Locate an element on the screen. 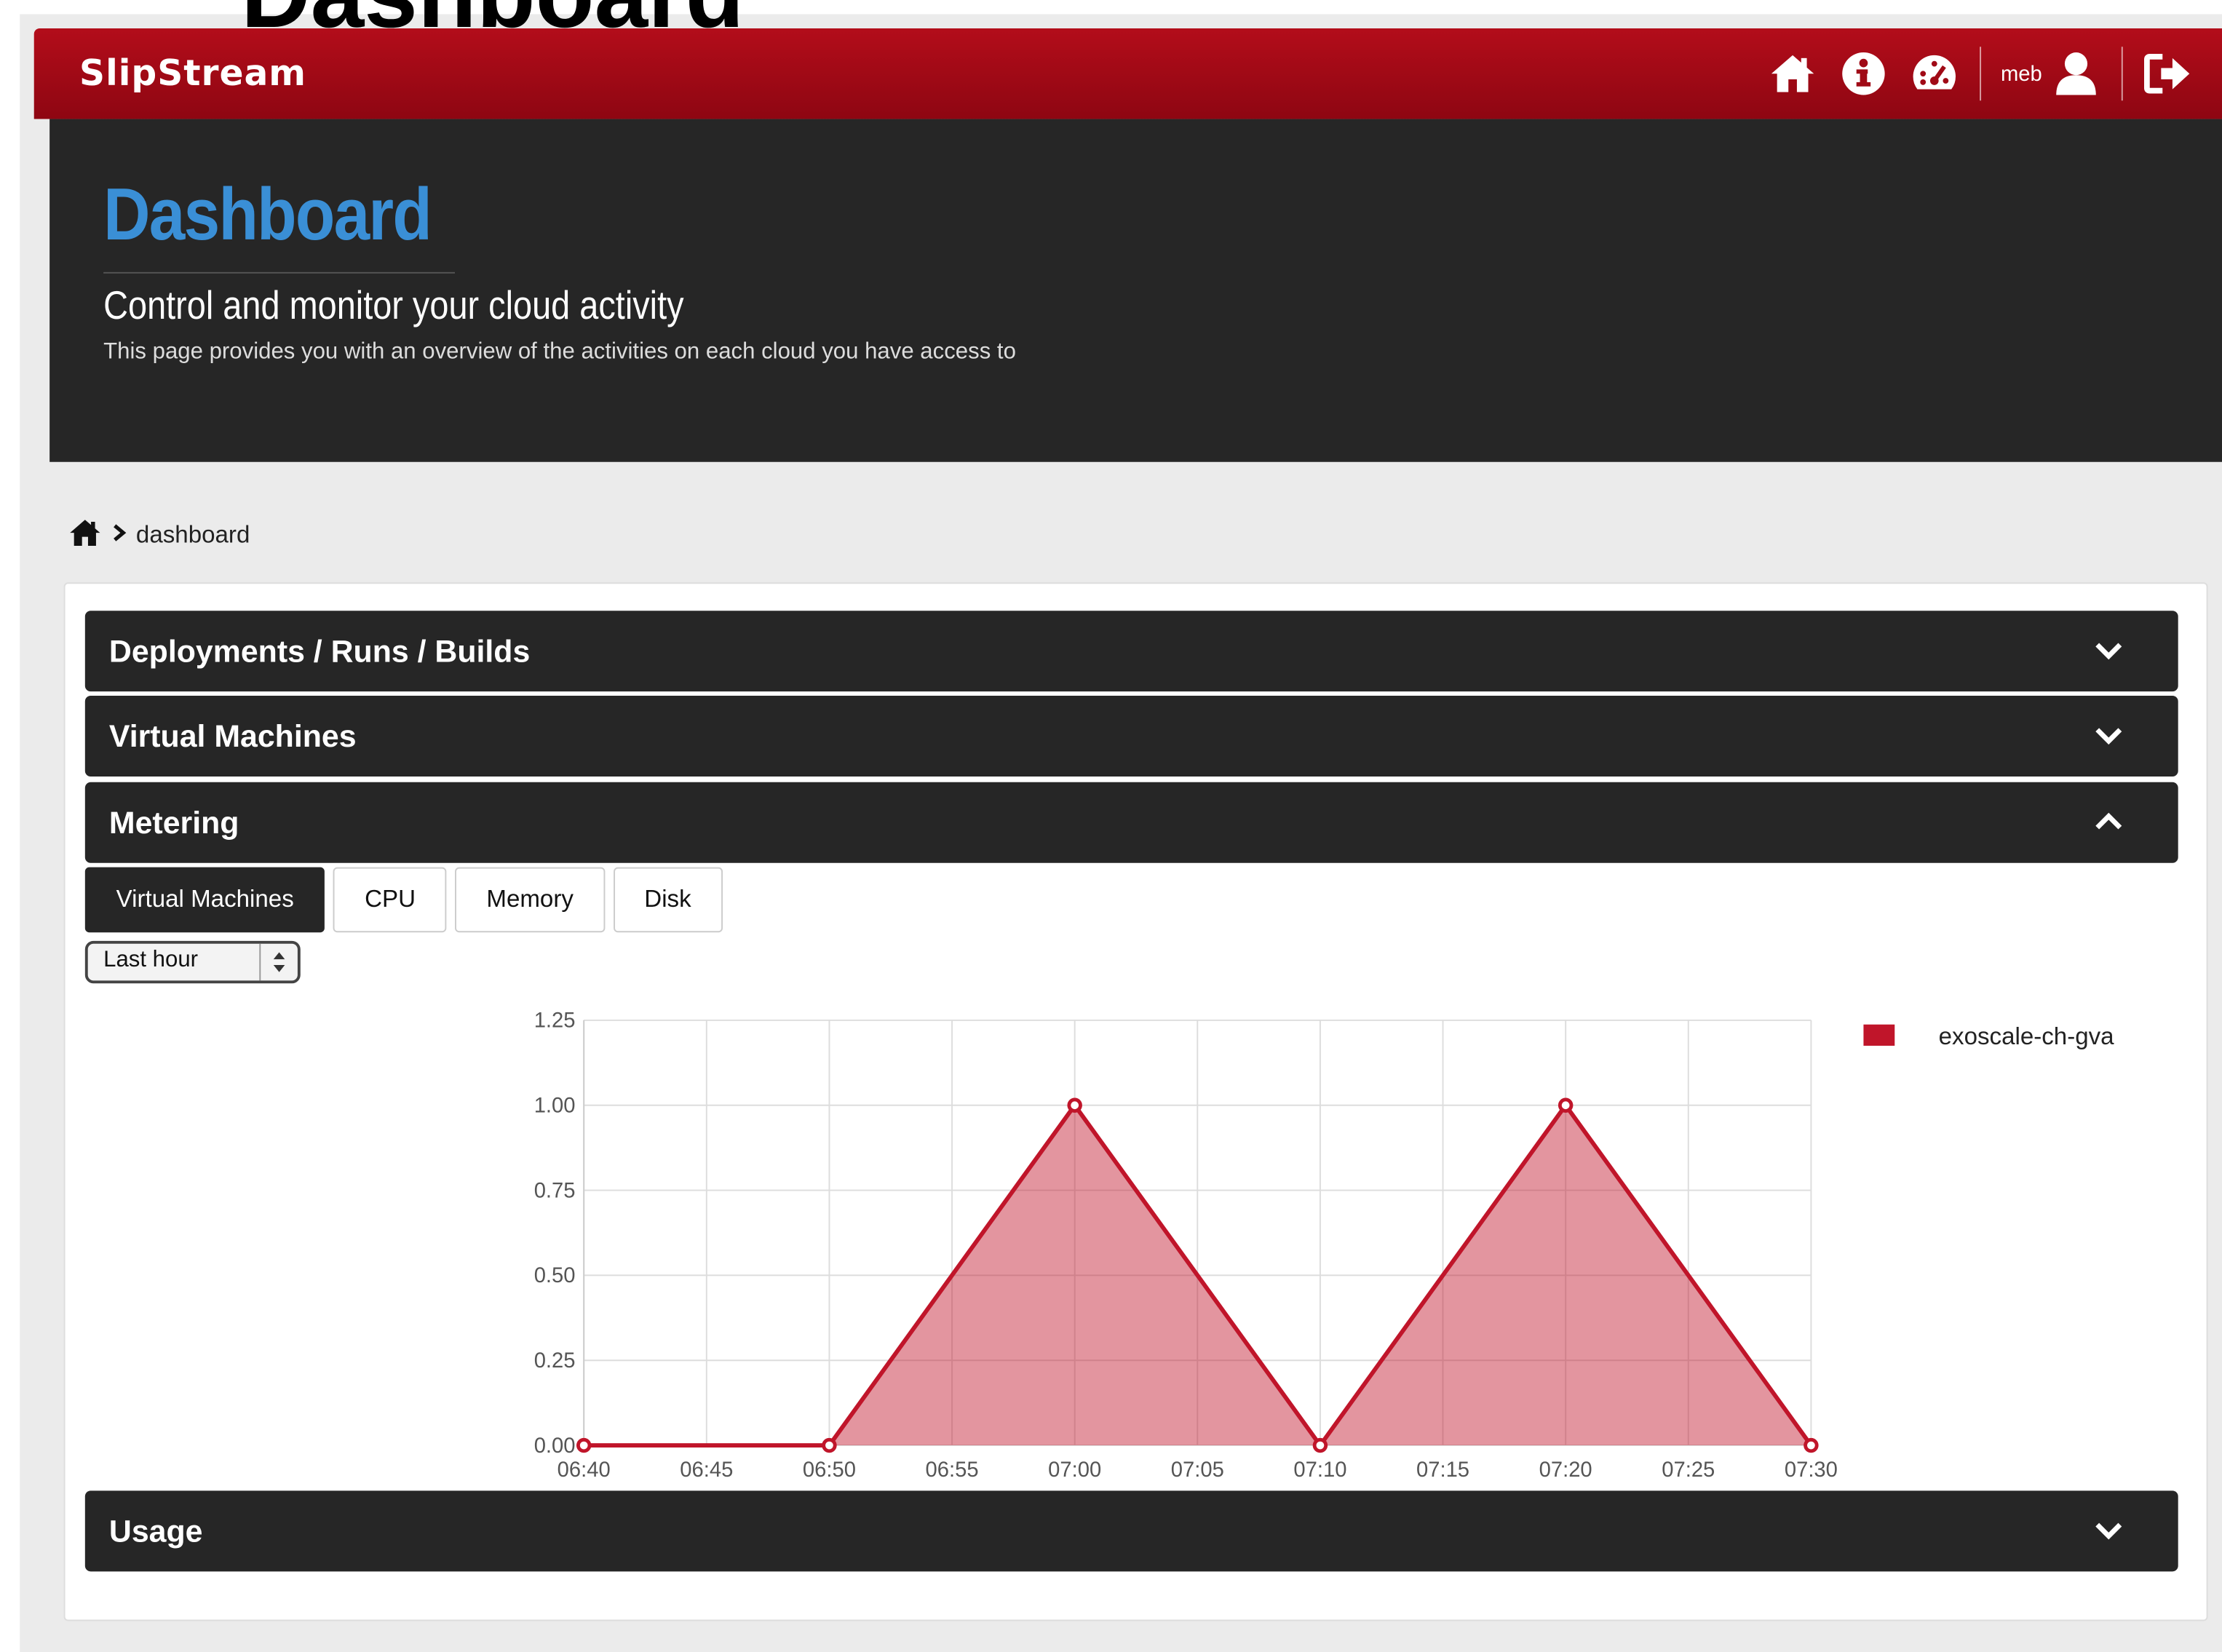 This screenshot has width=2222, height=1652. chevron-up-icon is located at coordinates (2108, 821).